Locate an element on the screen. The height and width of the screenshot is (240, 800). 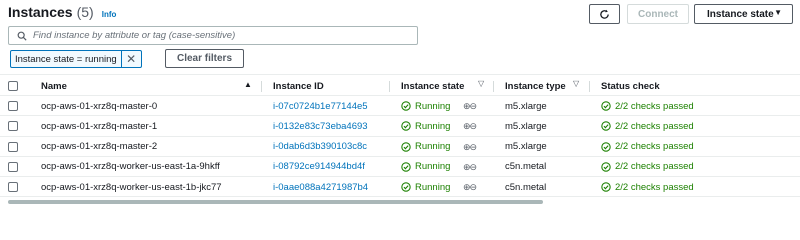
column-header-instance-type: Instance type is located at coordinates (535, 86).